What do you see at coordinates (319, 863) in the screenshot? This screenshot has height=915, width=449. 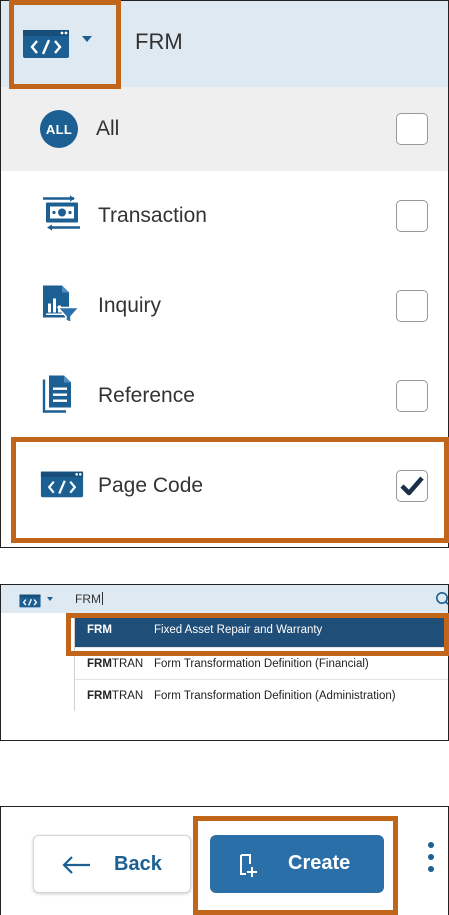 I see `create-button-label: Create` at bounding box center [319, 863].